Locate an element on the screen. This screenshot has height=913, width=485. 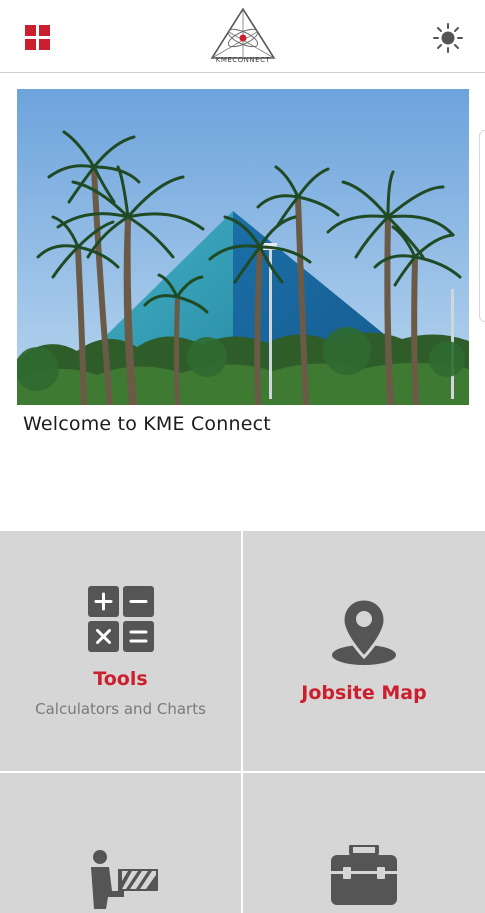
map-pin-icon is located at coordinates (364, 631).